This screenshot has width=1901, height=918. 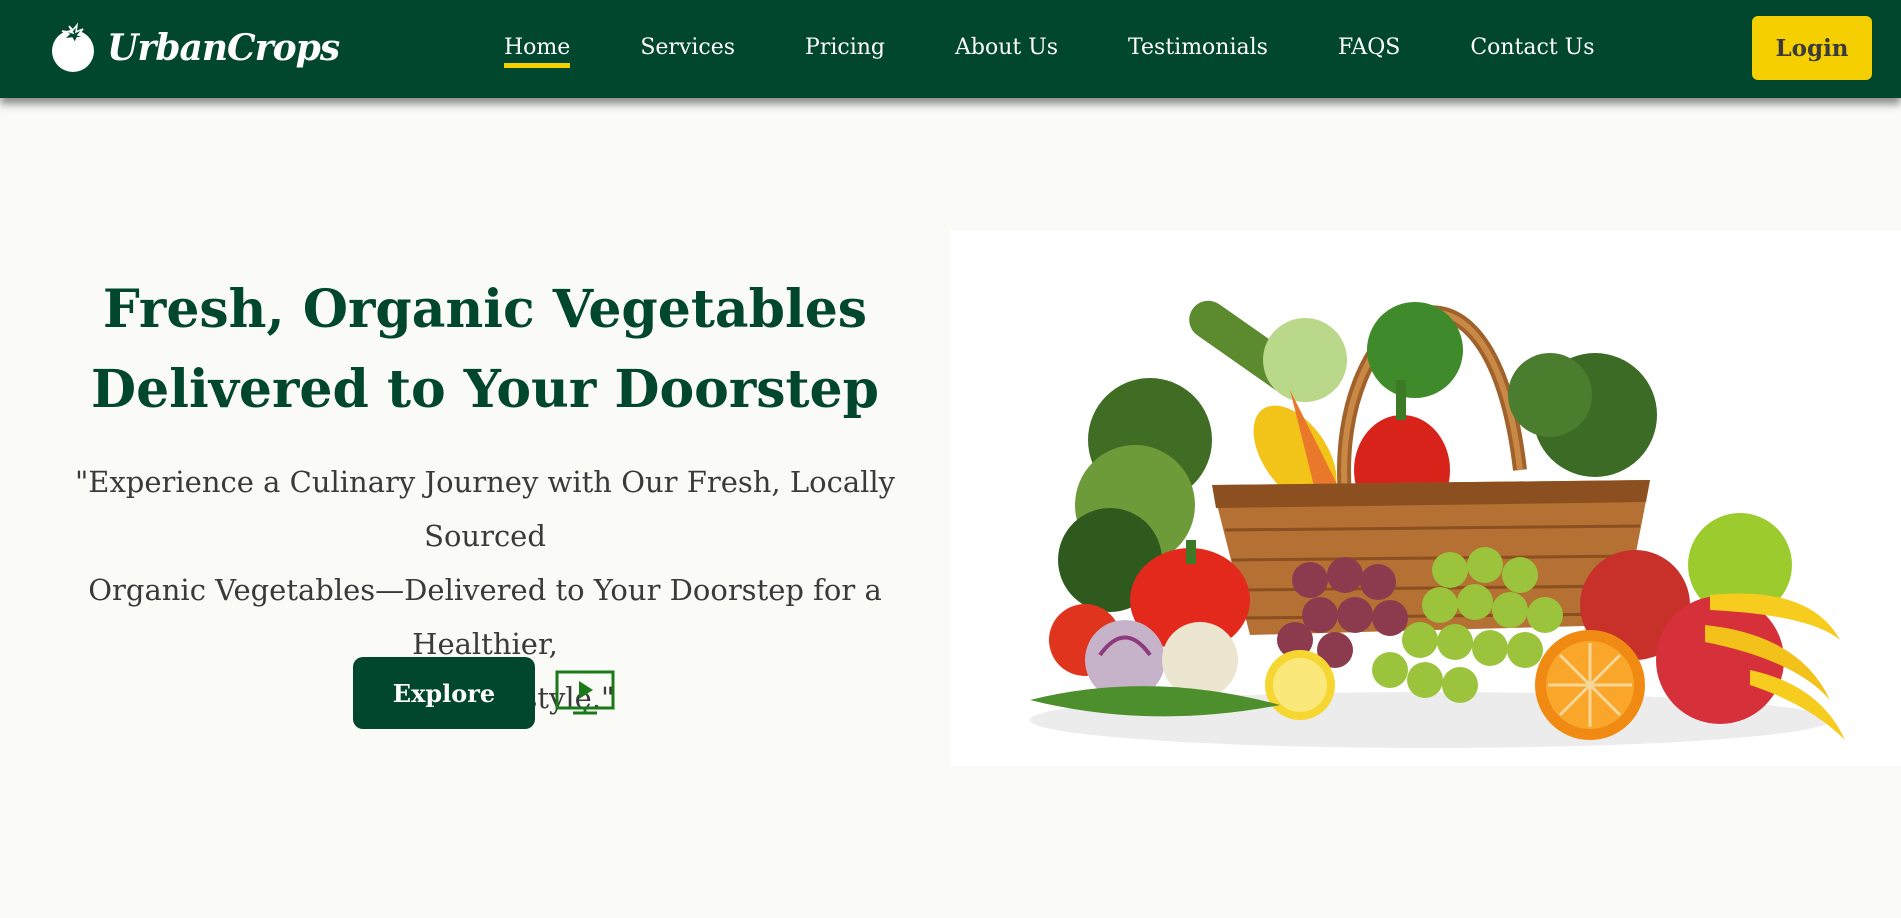 I want to click on brand-logo-link: UrbanCrops, so click(x=193, y=48).